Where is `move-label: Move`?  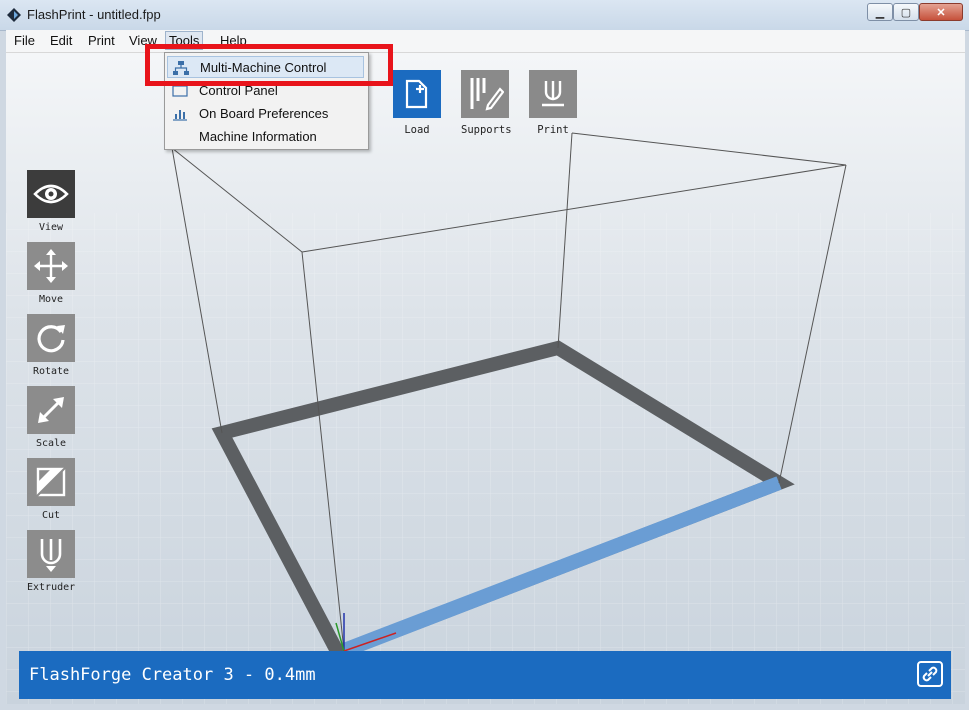
move-label: Move is located at coordinates (51, 299).